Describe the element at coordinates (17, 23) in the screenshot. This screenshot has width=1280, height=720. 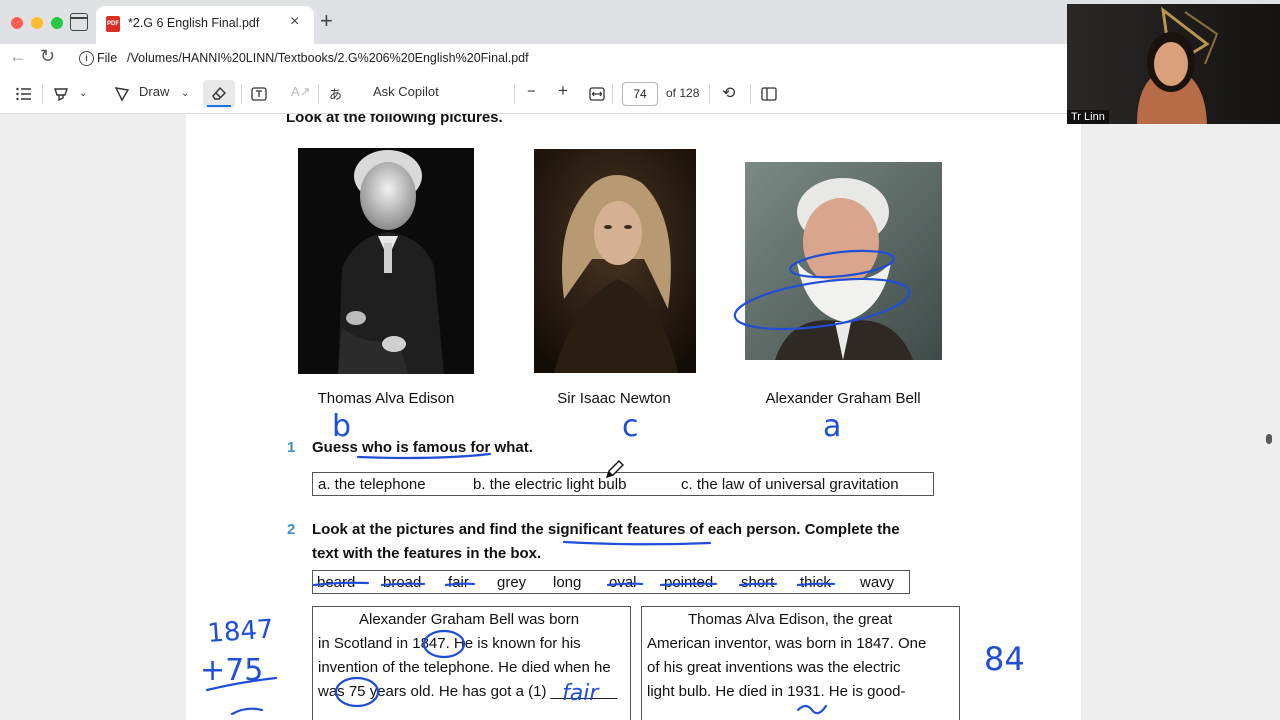
I see `close-window-button` at that location.